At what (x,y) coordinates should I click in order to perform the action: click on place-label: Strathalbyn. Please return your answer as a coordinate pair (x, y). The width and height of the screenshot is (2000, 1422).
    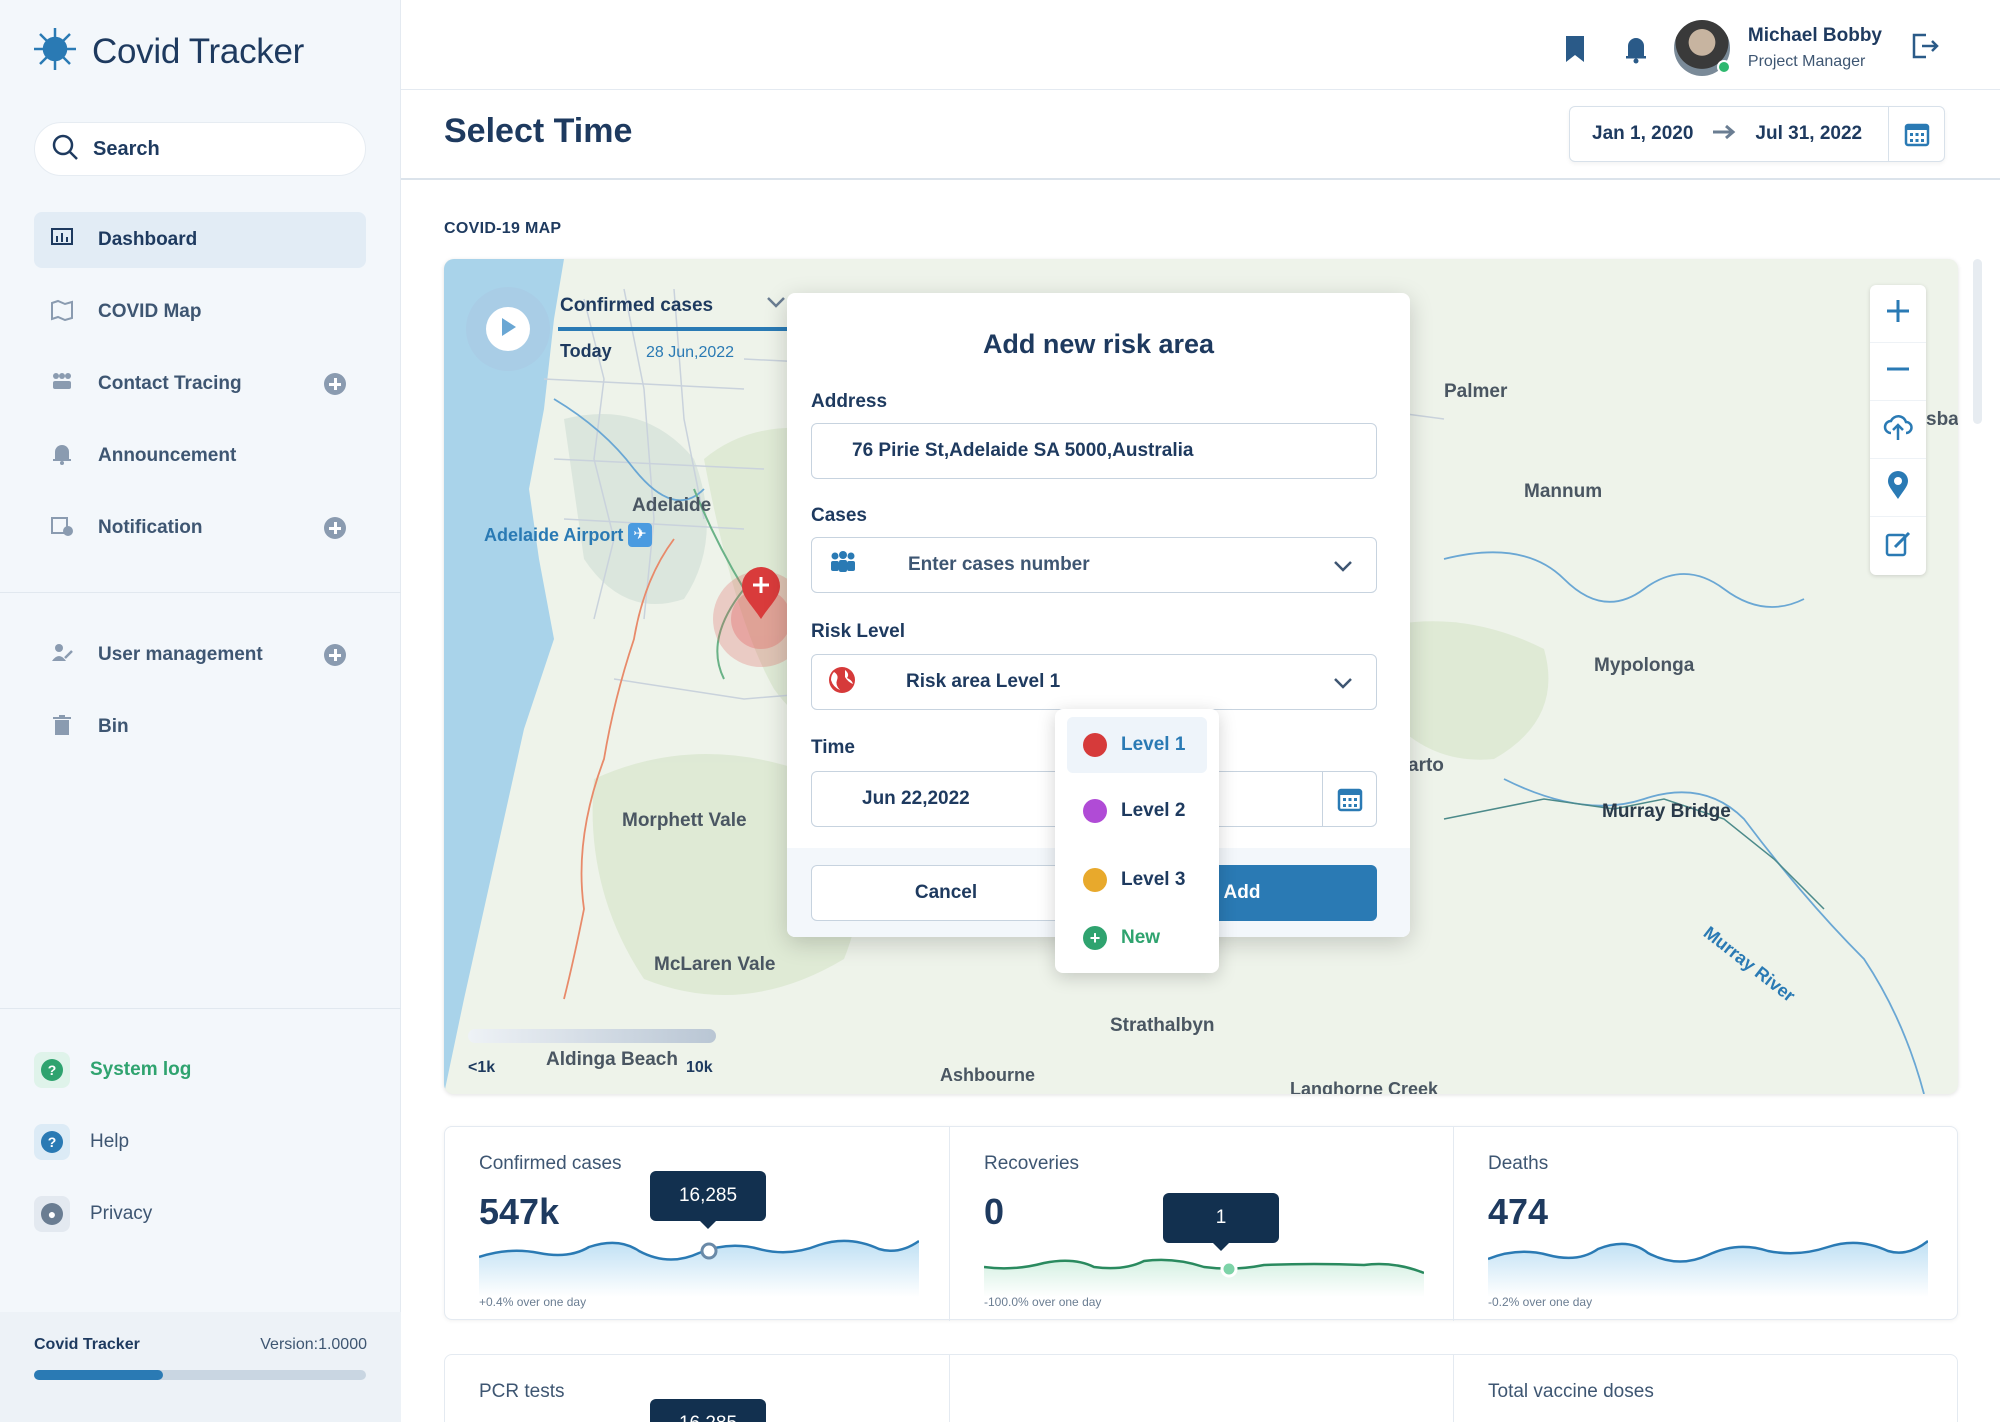
    Looking at the image, I should click on (1162, 1025).